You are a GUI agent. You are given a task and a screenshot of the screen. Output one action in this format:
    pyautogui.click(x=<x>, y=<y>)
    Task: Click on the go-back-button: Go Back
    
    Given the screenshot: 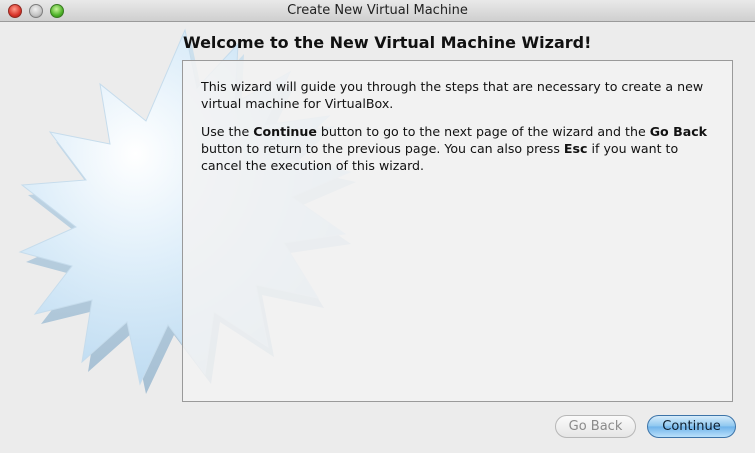 What is the action you would take?
    pyautogui.click(x=595, y=426)
    